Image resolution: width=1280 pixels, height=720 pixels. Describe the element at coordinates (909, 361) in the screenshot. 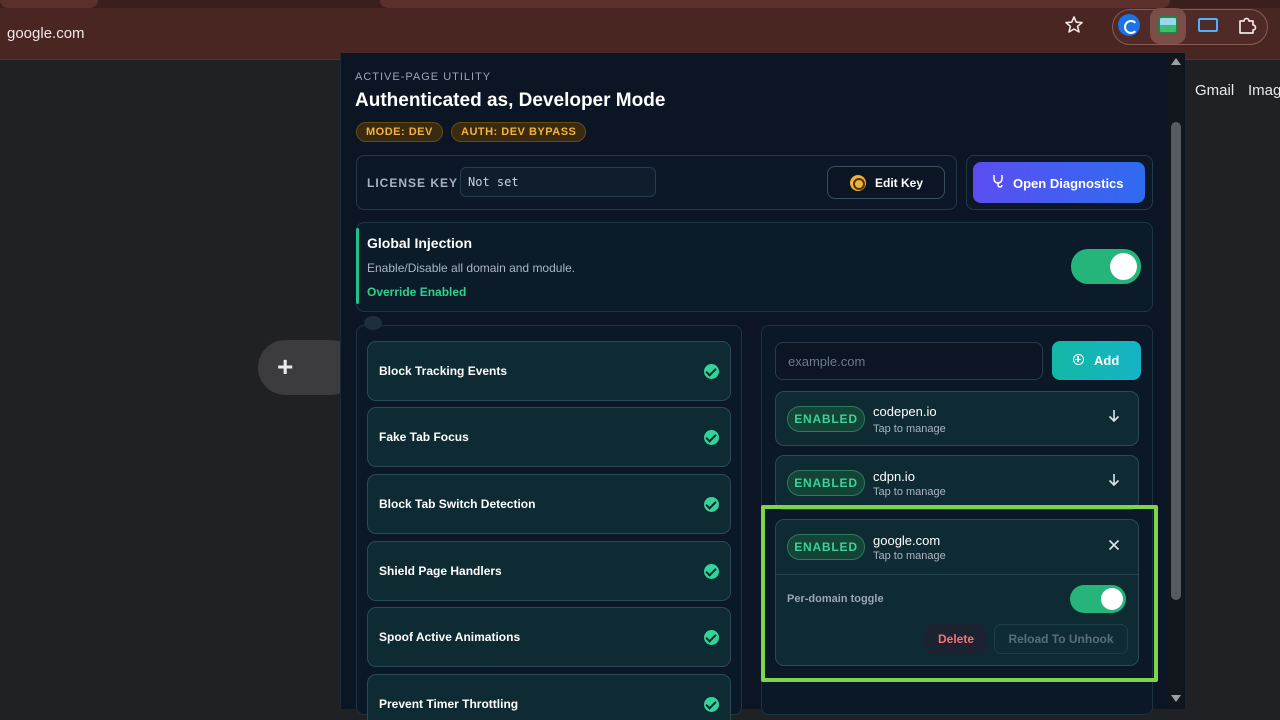

I see `domain-input` at that location.